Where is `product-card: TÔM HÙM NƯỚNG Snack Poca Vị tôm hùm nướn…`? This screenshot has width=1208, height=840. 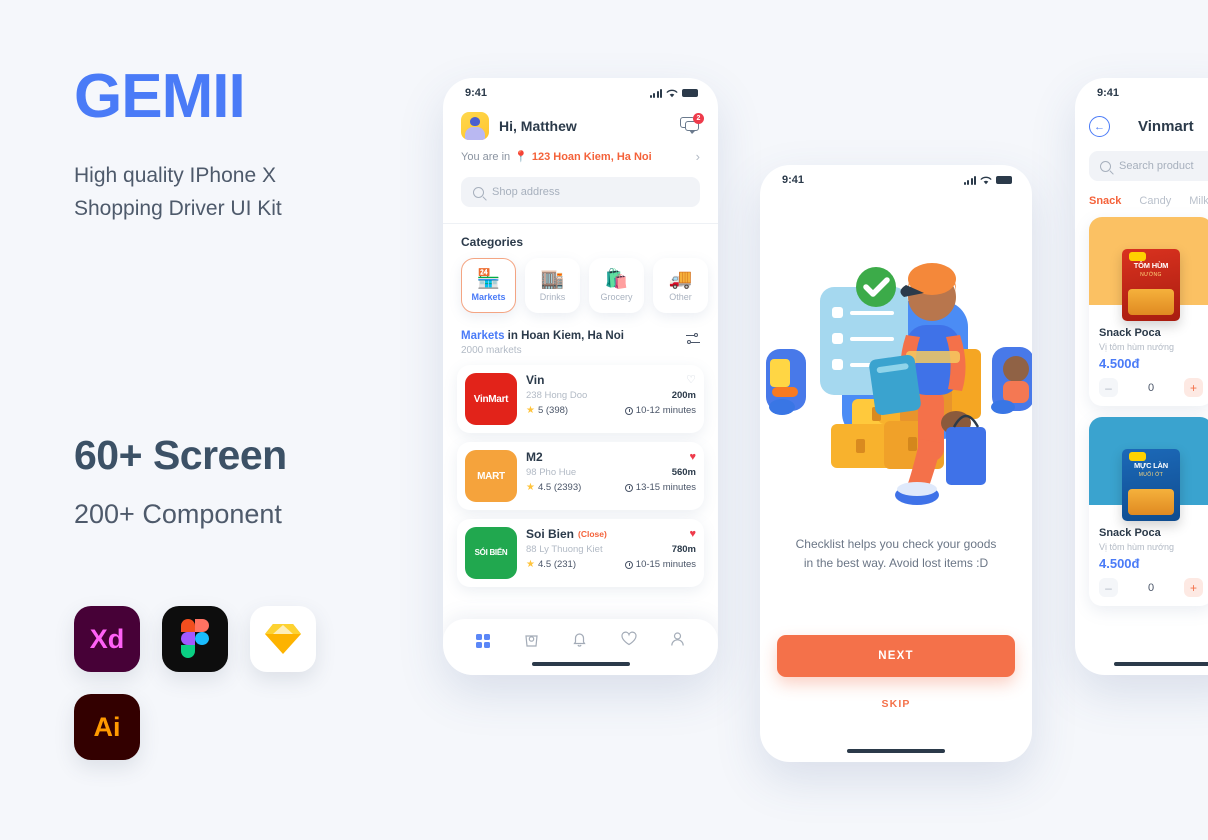
product-card: TÔM HÙM NƯỚNG Snack Poca Vị tôm hùm nướn… is located at coordinates (1148, 311).